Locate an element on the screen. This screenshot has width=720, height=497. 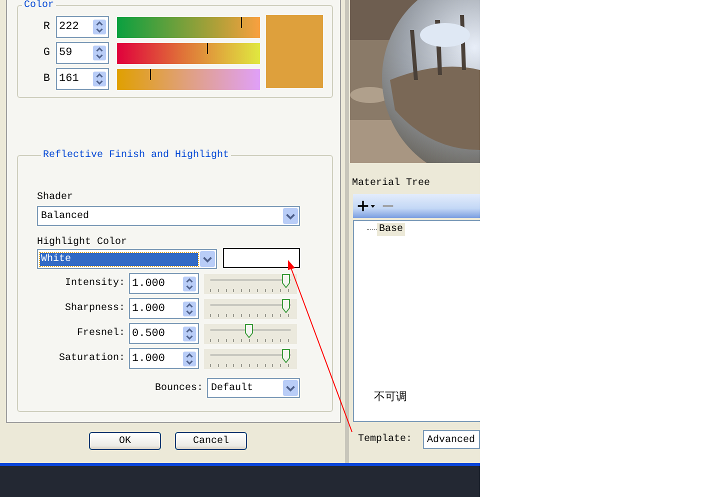
channel-label: R is located at coordinates (46, 27).